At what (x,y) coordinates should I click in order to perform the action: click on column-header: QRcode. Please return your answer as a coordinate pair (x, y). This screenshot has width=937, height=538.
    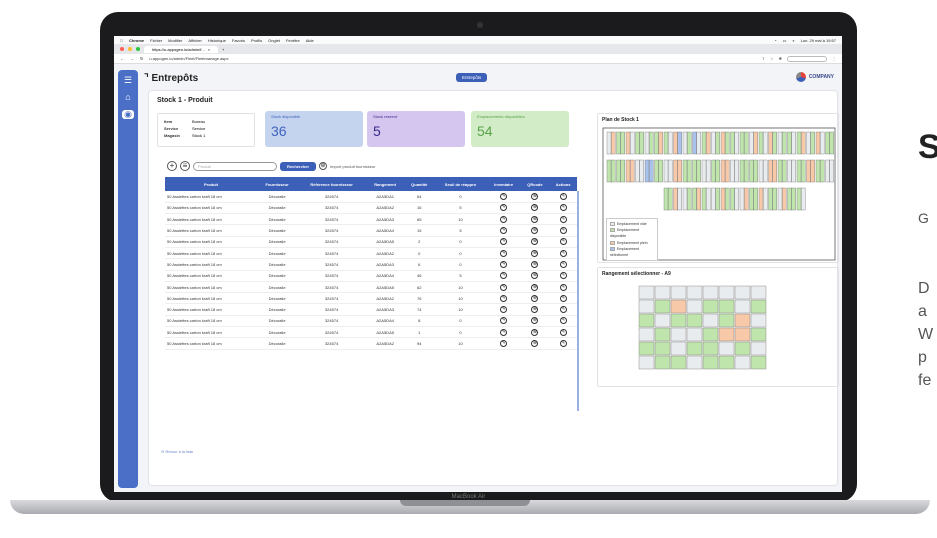
    Looking at the image, I should click on (535, 184).